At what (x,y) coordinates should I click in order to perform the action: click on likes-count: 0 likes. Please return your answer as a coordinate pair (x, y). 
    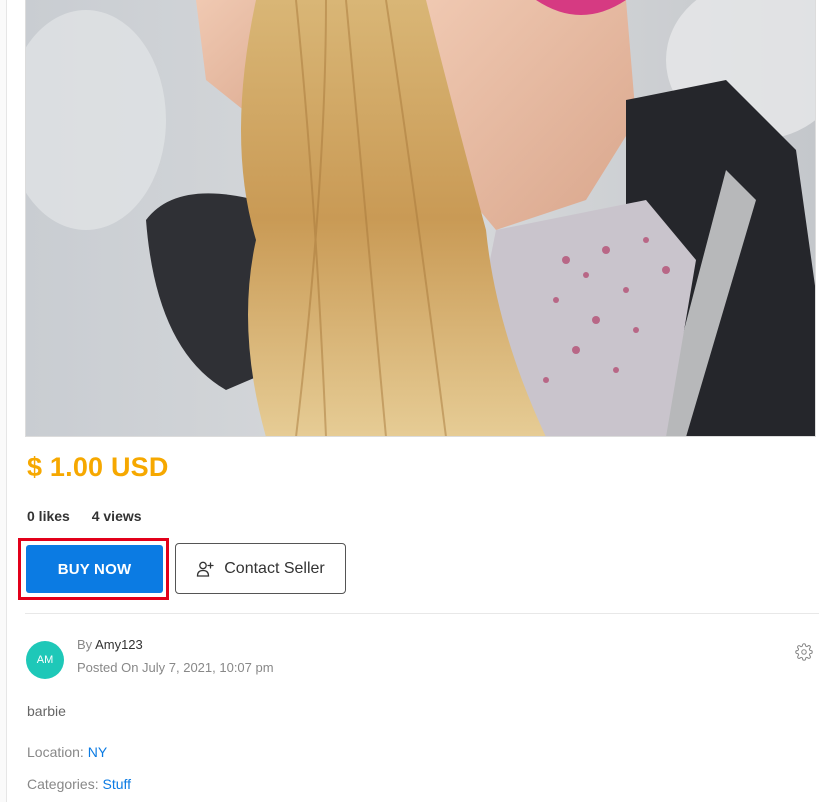
    Looking at the image, I should click on (48, 516).